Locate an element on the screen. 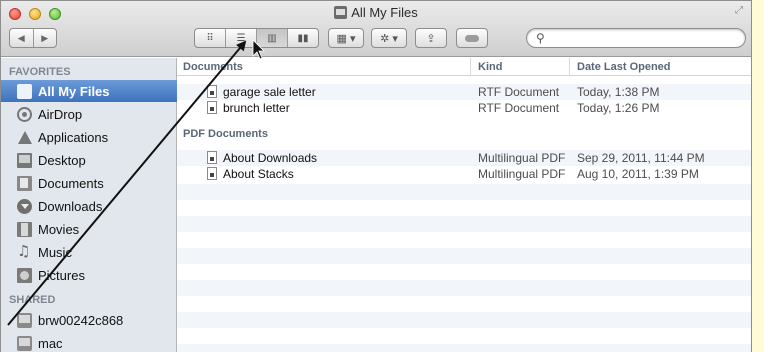 The image size is (764, 352). sidebar-item-label: Applications is located at coordinates (73, 137).